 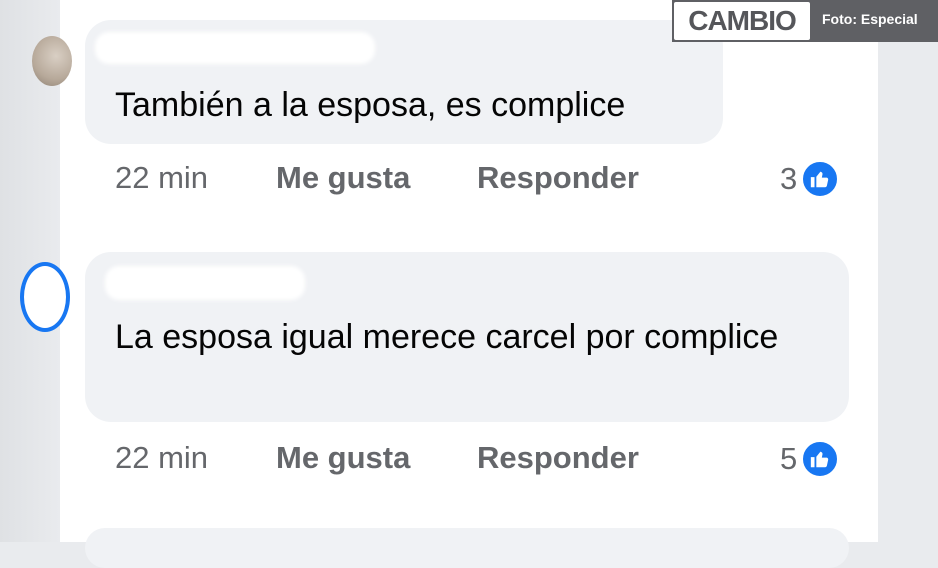 What do you see at coordinates (789, 178) in the screenshot?
I see `reaction-count: 3` at bounding box center [789, 178].